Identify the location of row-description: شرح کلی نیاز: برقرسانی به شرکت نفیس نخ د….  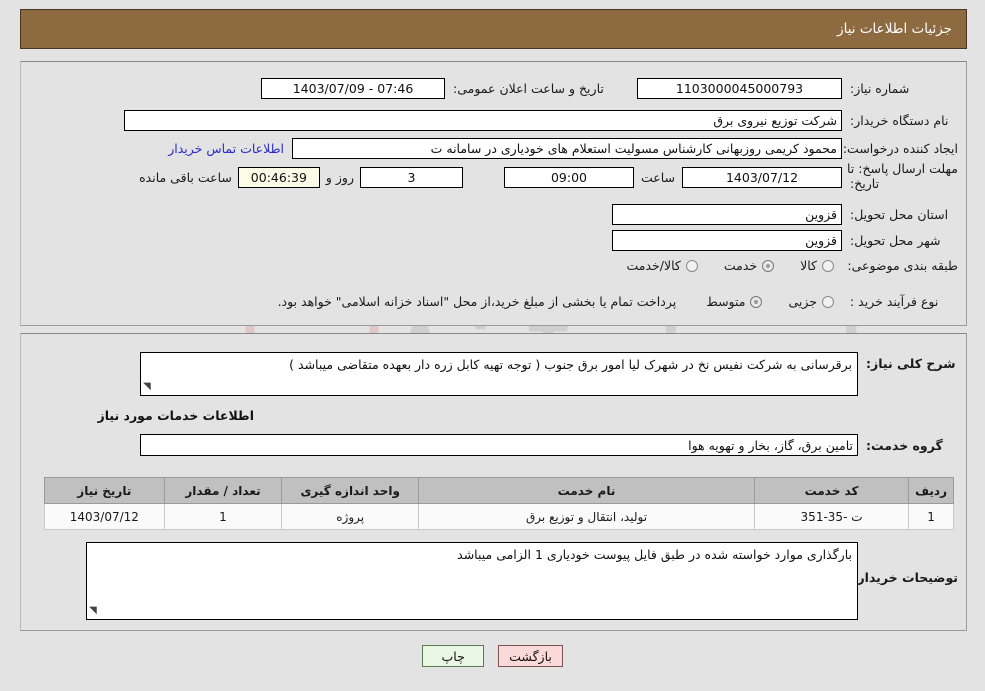
(549, 374).